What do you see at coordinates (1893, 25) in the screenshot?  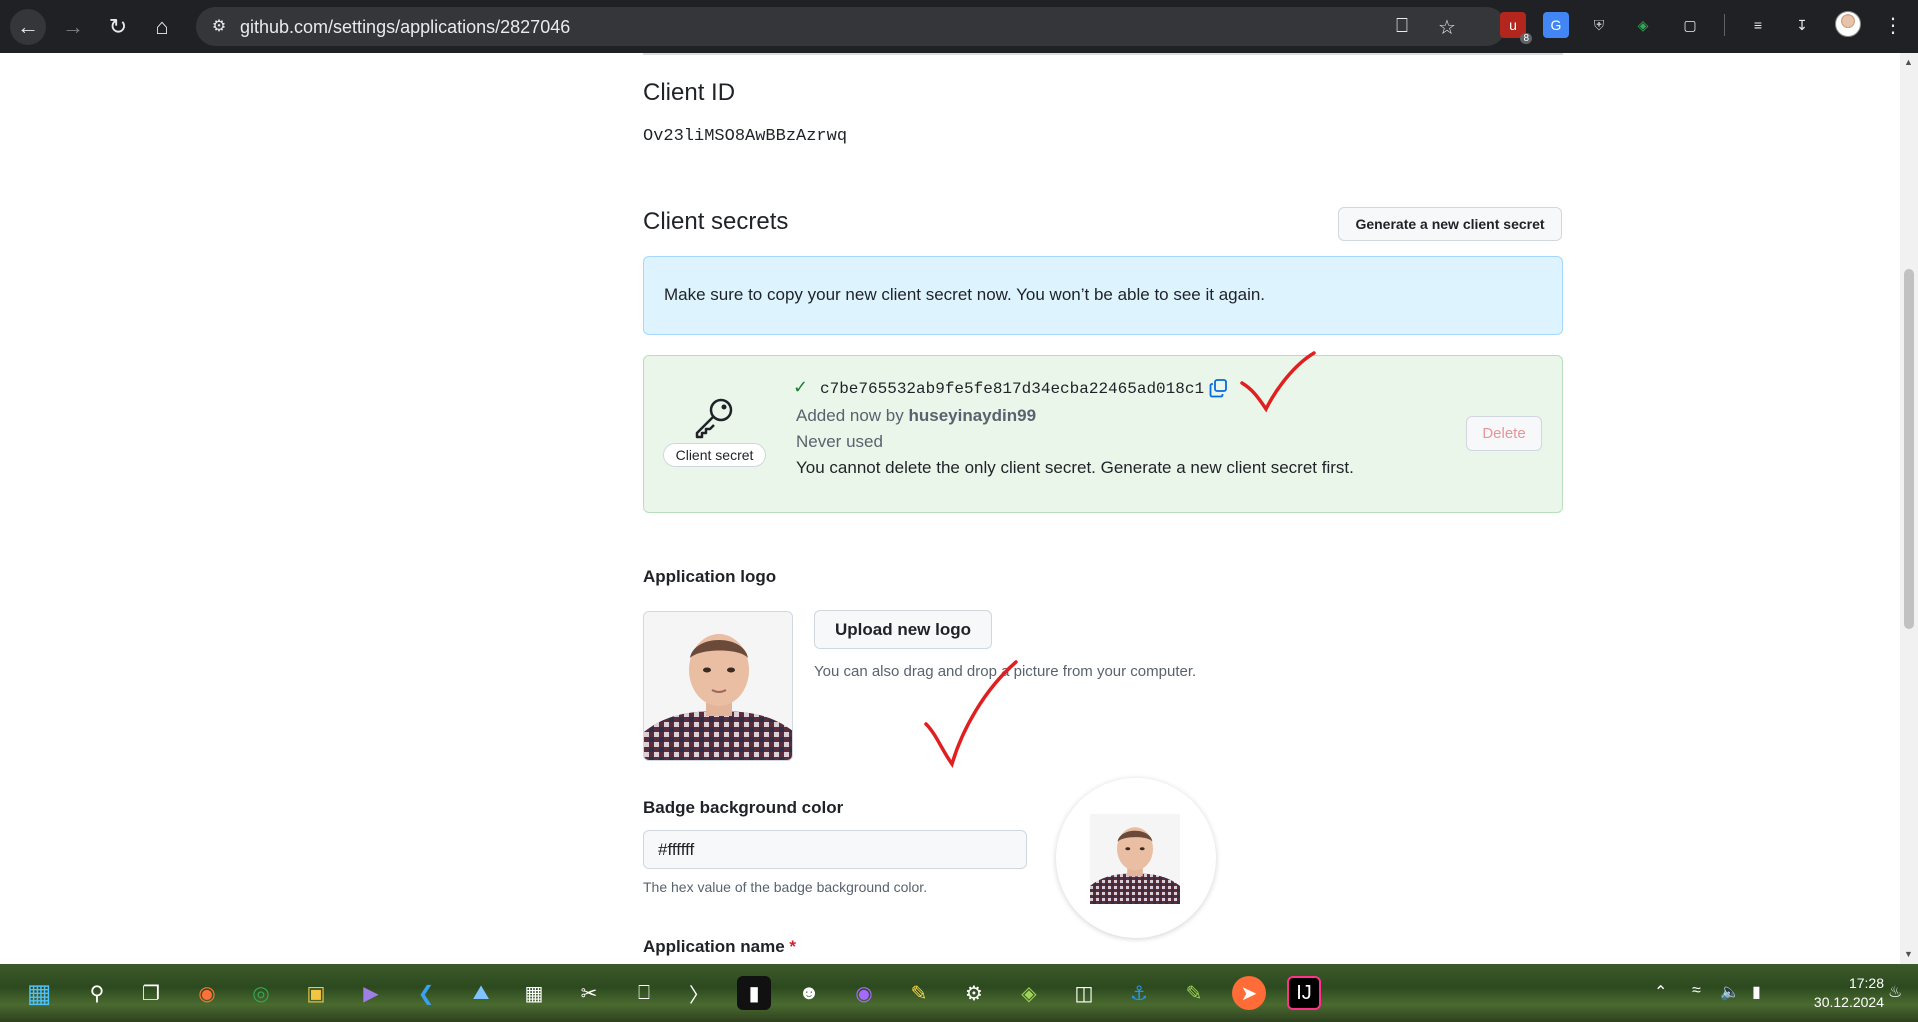 I see `menu-kebab-icon: ⋮` at bounding box center [1893, 25].